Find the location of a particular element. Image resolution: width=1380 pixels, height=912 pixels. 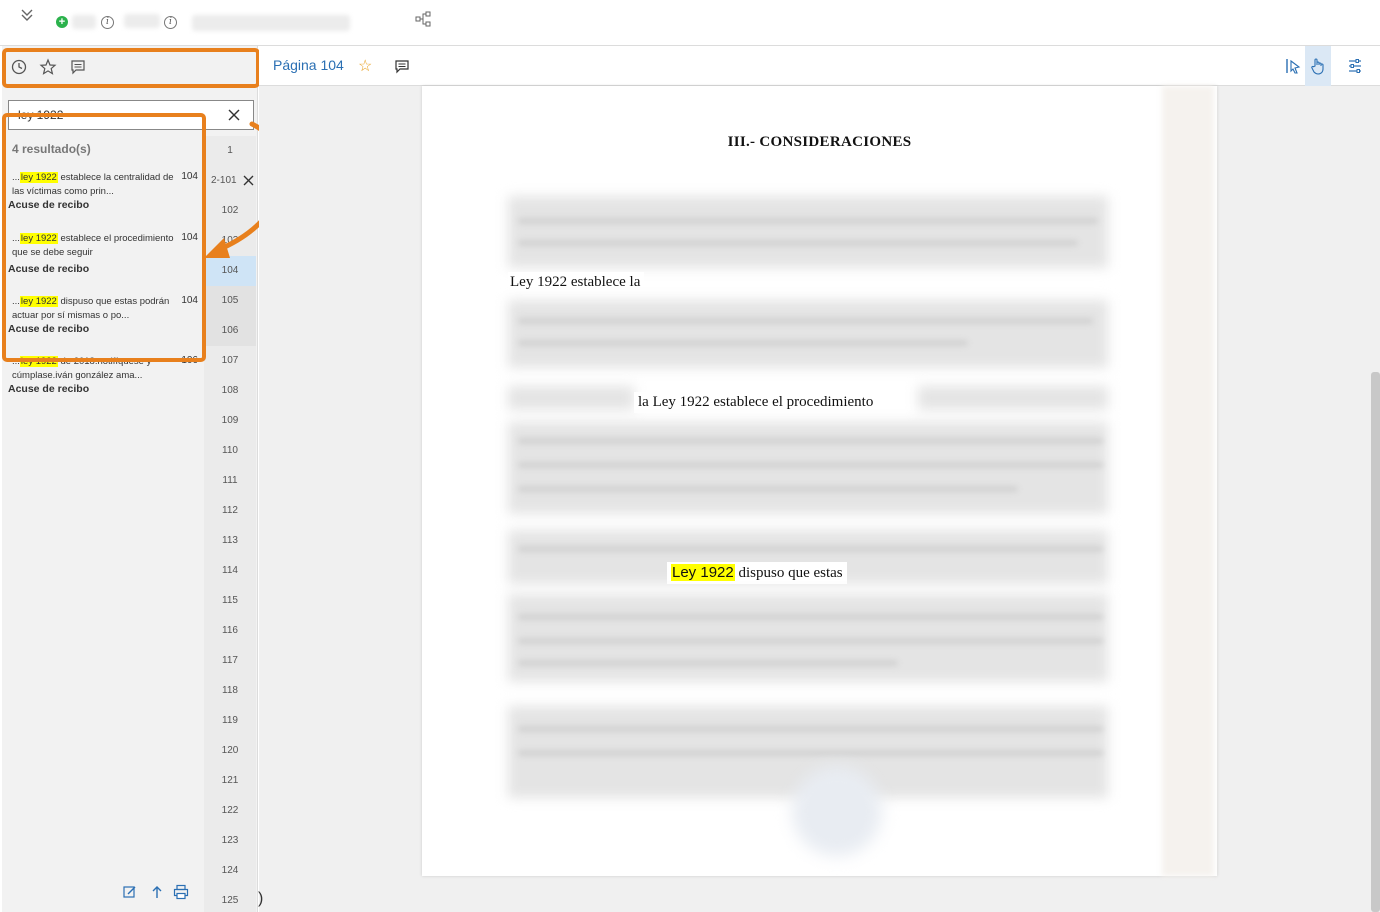

page-item: 110 is located at coordinates (230, 451).